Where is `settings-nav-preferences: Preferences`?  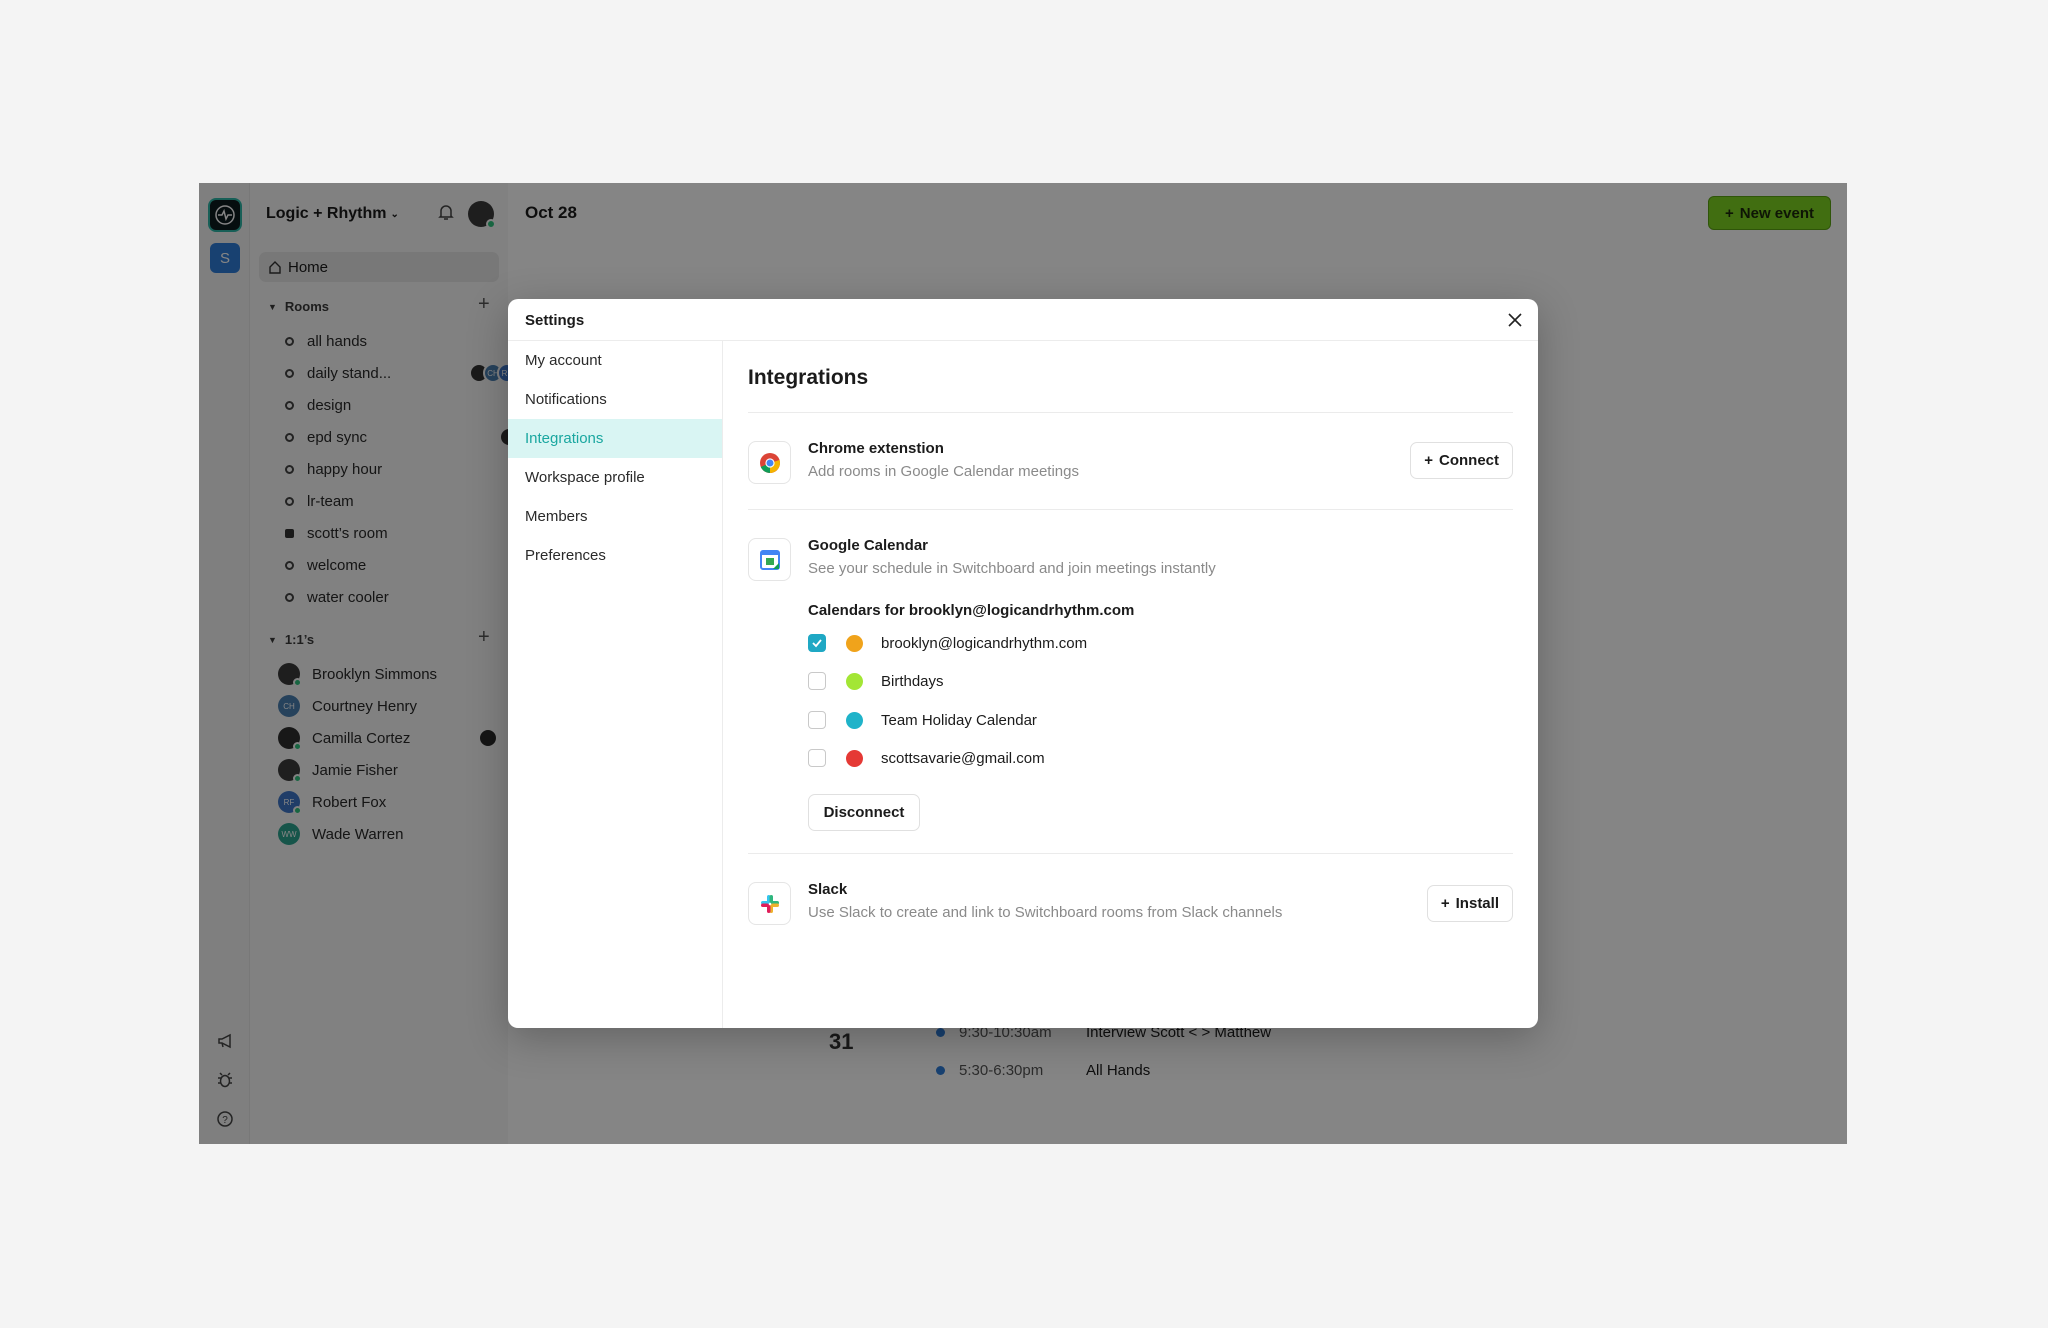
settings-nav-preferences: Preferences is located at coordinates (615, 555).